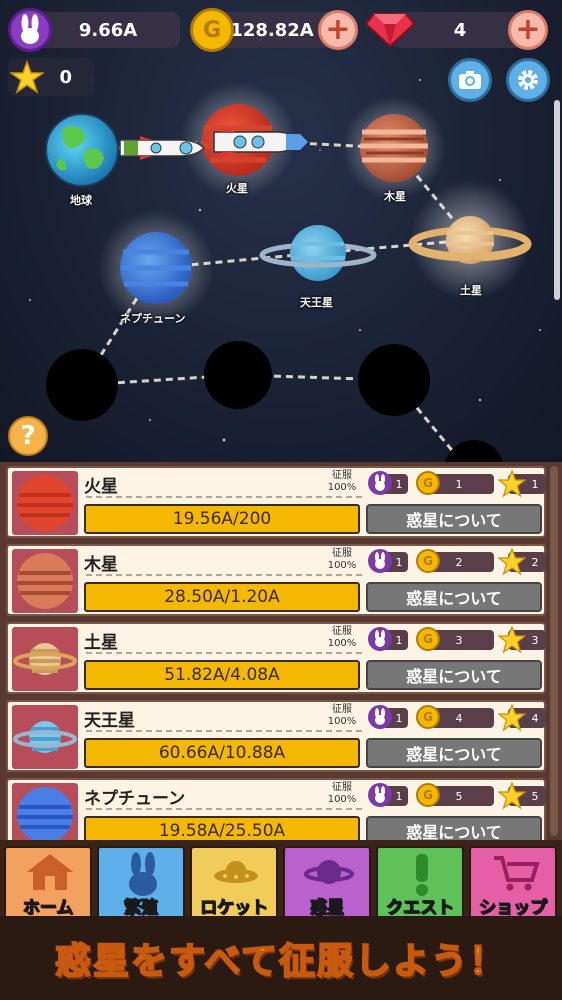 The height and width of the screenshot is (1000, 562). I want to click on star-value: 0, so click(65, 77).